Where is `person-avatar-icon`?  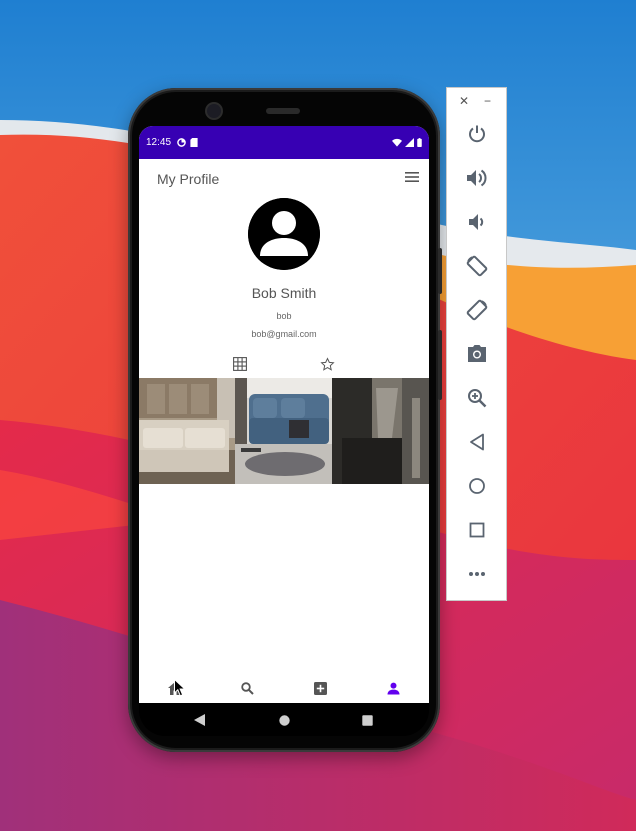
person-avatar-icon is located at coordinates (284, 234).